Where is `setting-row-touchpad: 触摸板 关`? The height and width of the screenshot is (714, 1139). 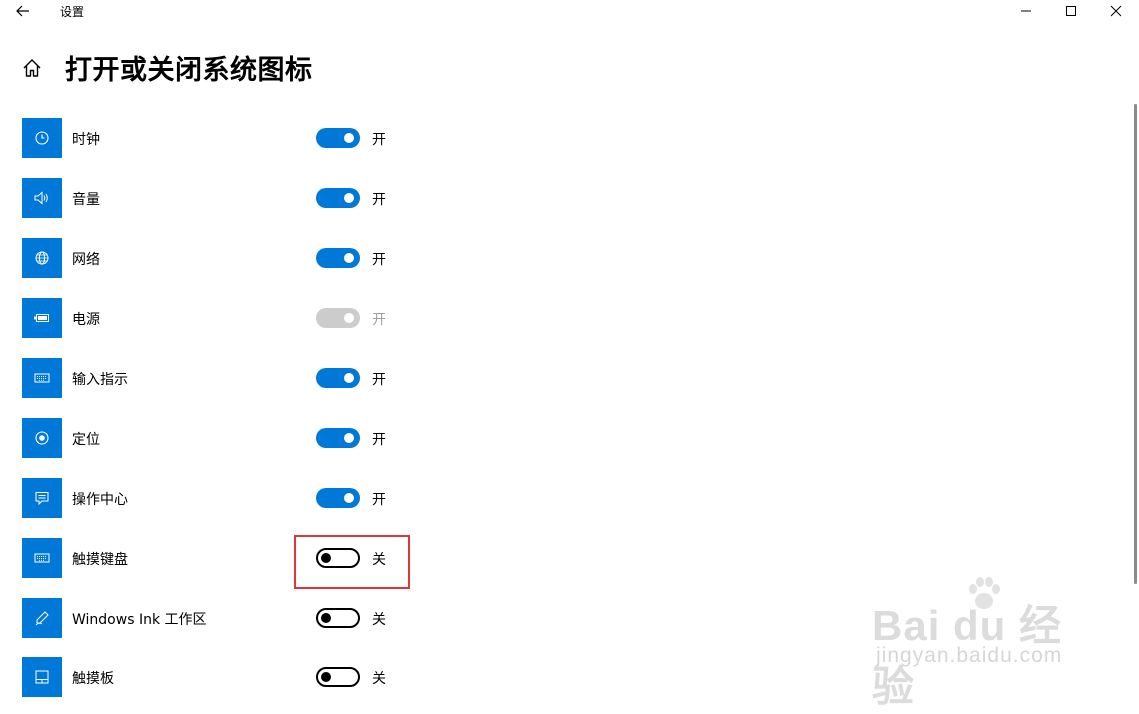 setting-row-touchpad: 触摸板 关 is located at coordinates (222, 677).